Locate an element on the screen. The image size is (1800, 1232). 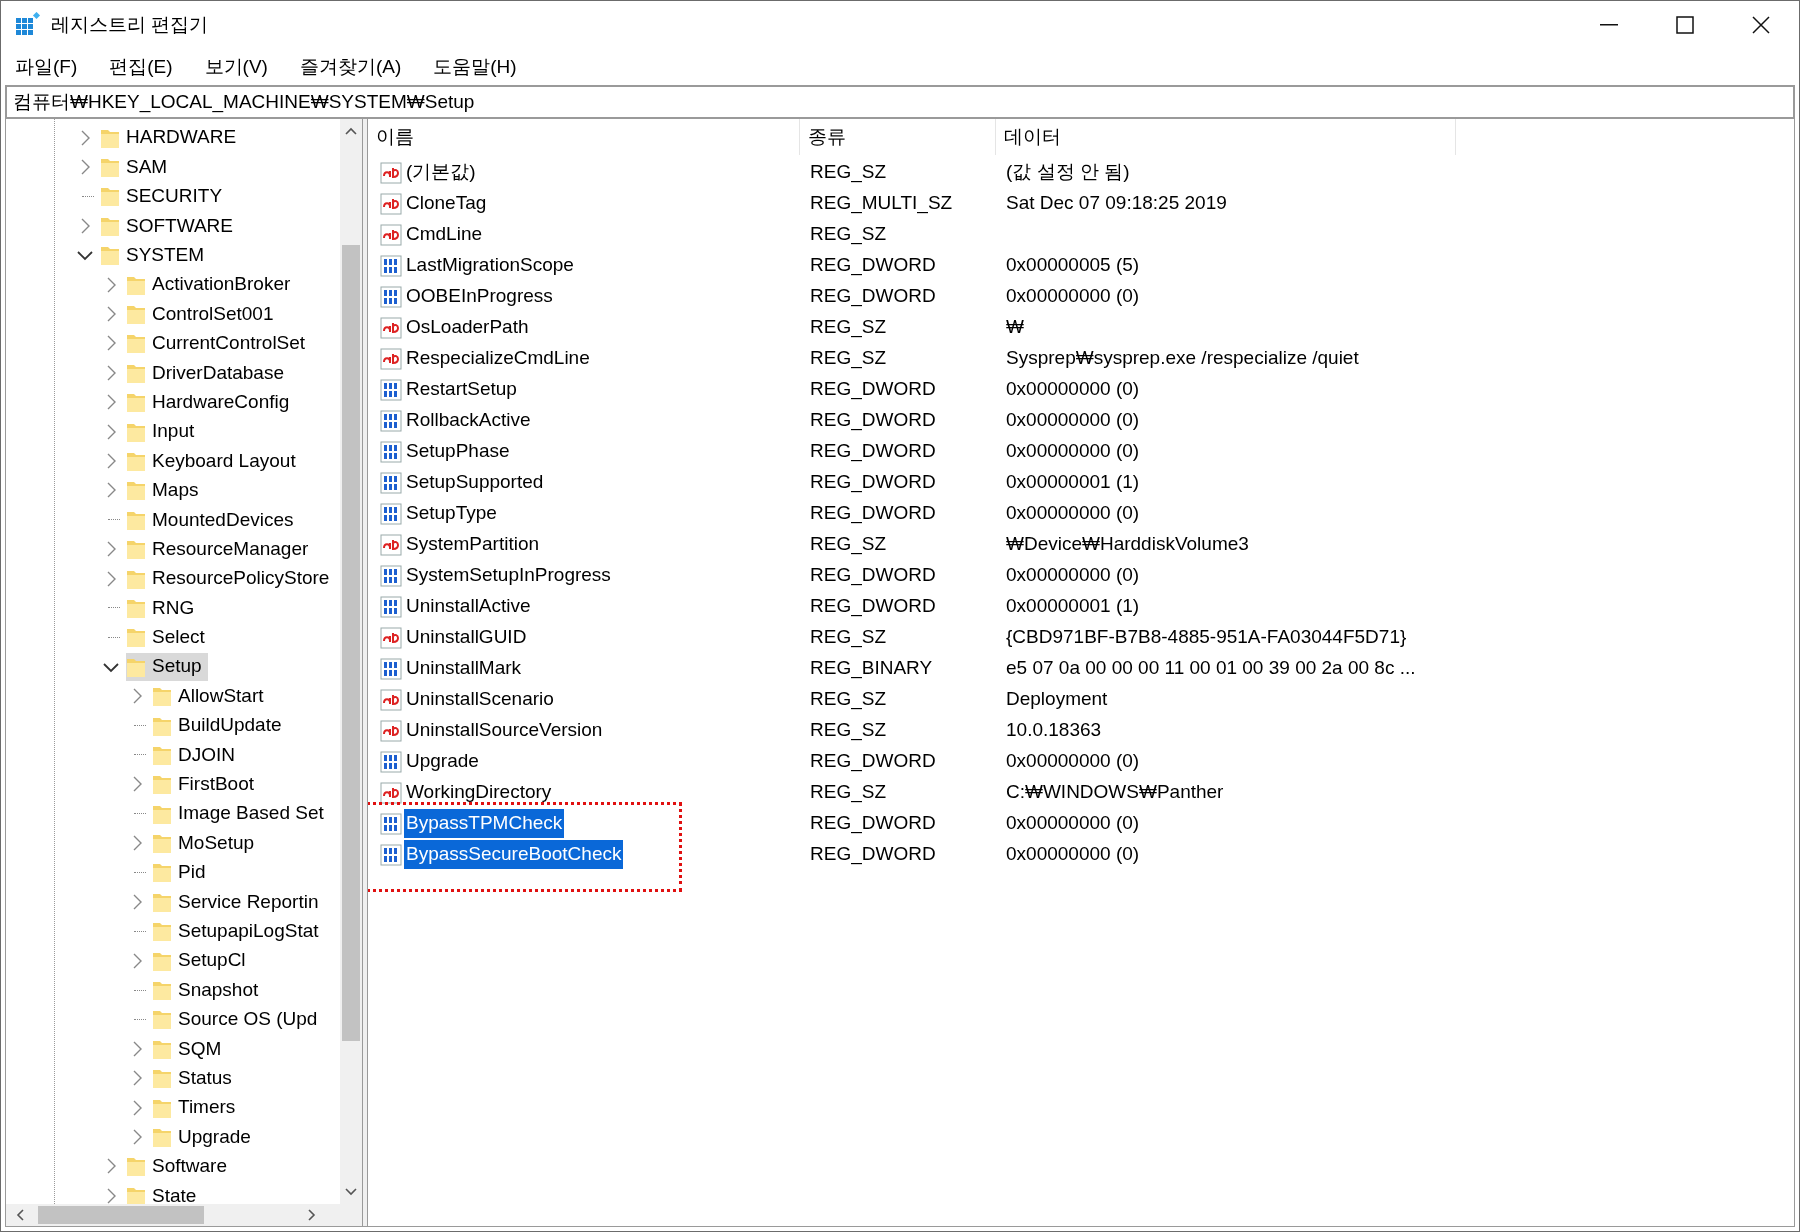
value-name: UninstallActive is located at coordinates (468, 606).